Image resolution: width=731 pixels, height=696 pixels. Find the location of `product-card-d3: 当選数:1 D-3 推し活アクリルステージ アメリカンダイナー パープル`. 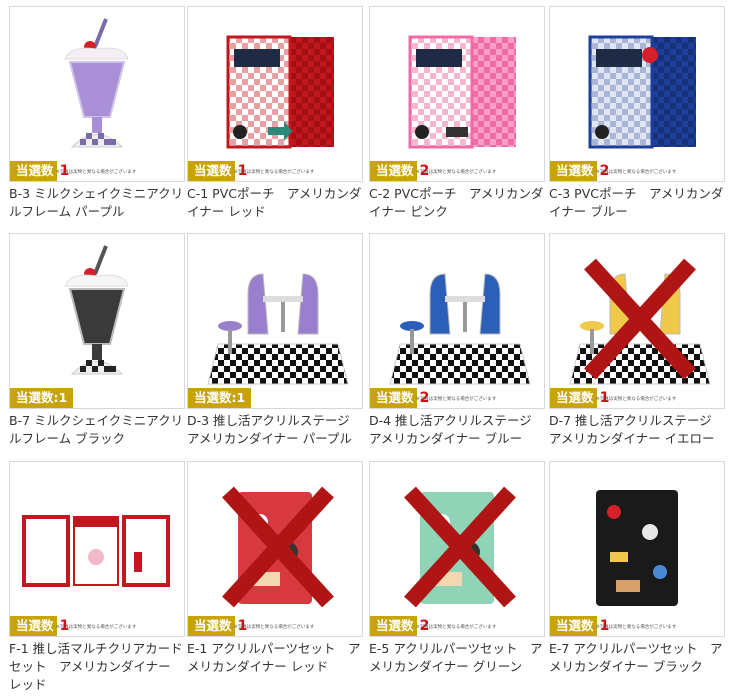

product-card-d3: 当選数:1 D-3 推し活アクリルステージ アメリカンダイナー パープル is located at coordinates (275, 340).